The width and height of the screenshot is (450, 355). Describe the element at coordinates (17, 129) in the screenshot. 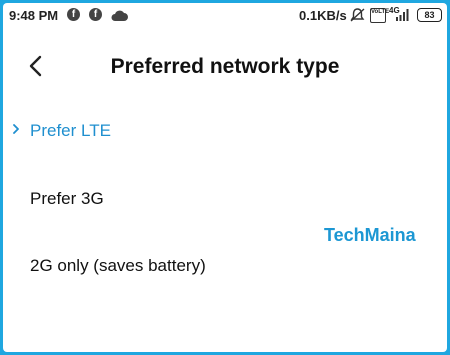

I see `selected-chevron-icon` at that location.